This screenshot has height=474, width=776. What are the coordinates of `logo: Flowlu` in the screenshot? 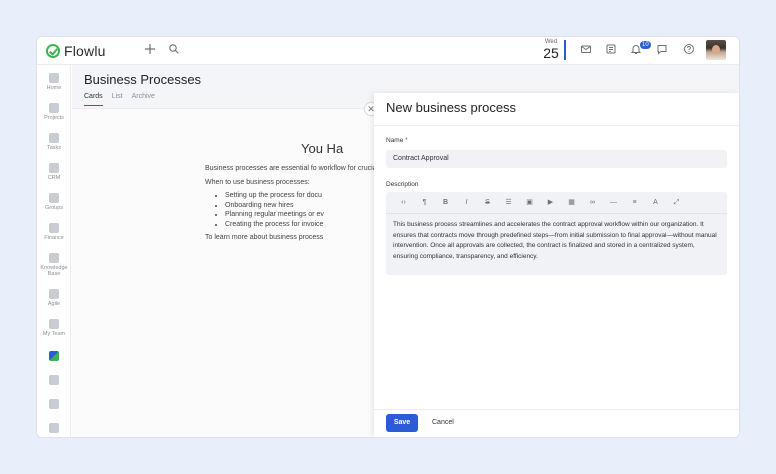 It's located at (76, 51).